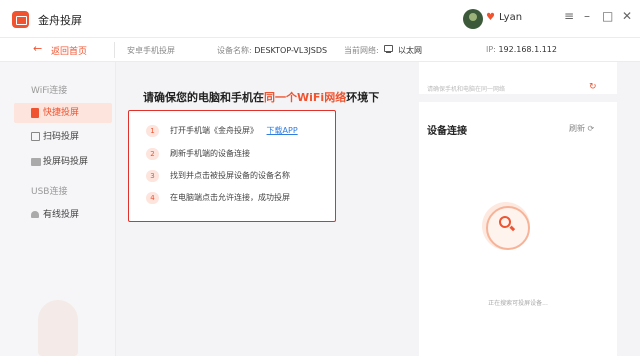 The image size is (640, 356). Describe the element at coordinates (230, 197) in the screenshot. I see `step-text: 在电脑端点击允许连接，成功投屏` at that location.